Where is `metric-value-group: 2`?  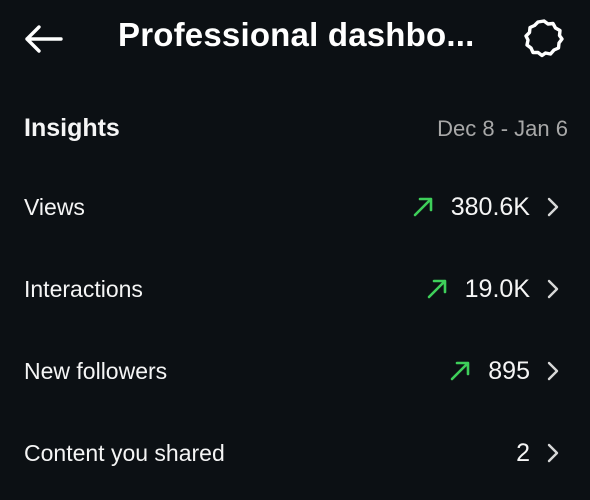 metric-value-group: 2 is located at coordinates (539, 453).